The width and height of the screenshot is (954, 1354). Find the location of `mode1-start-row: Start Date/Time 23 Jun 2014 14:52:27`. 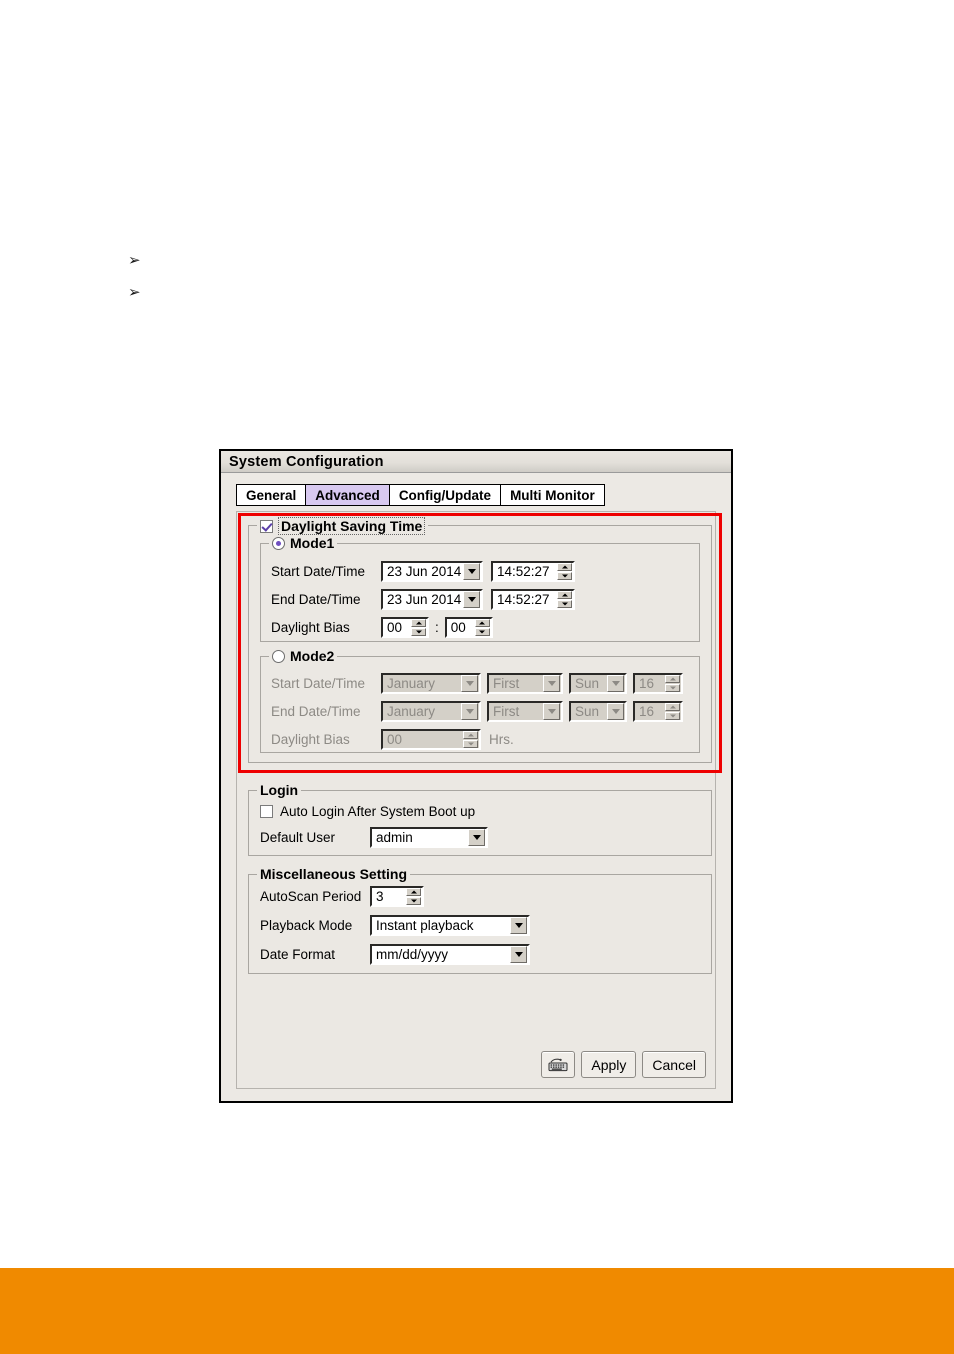

mode1-start-row: Start Date/Time 23 Jun 2014 14:52:27 is located at coordinates (423, 571).